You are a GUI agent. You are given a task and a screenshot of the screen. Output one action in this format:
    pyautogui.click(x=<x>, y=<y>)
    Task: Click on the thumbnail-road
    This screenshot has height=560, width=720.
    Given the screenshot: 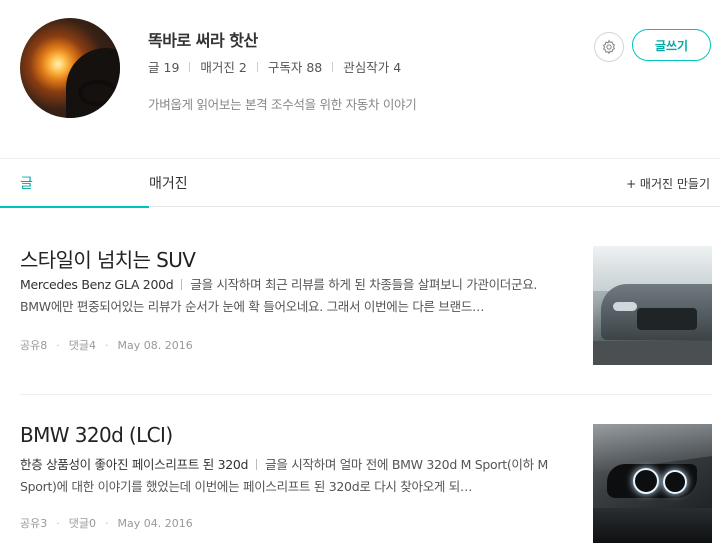 What is the action you would take?
    pyautogui.click(x=652, y=353)
    